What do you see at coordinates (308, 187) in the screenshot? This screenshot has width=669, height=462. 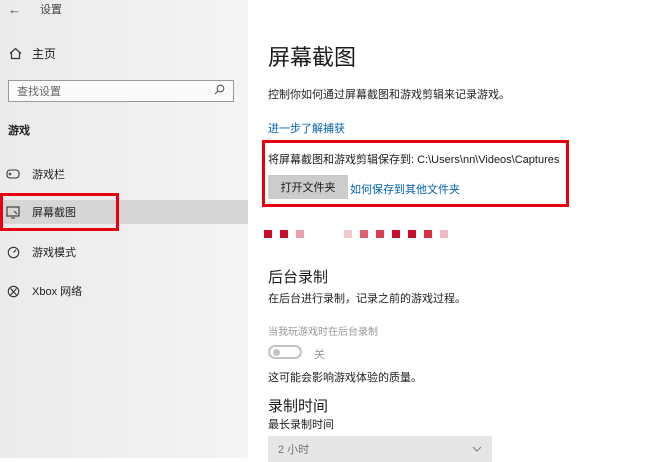 I see `open-folder-button: 打开文件夹` at bounding box center [308, 187].